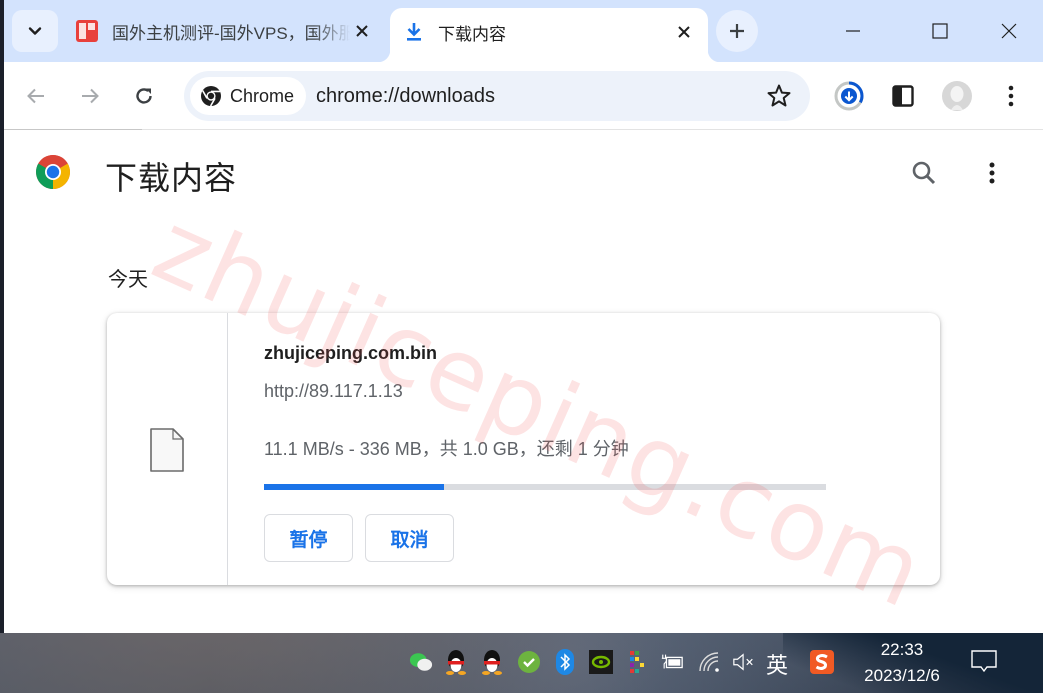  Describe the element at coordinates (446, 449) in the screenshot. I see `download-status: 11.1 MB/s - 336 MB，共 1.0 GB，还剩 1 分钟` at that location.